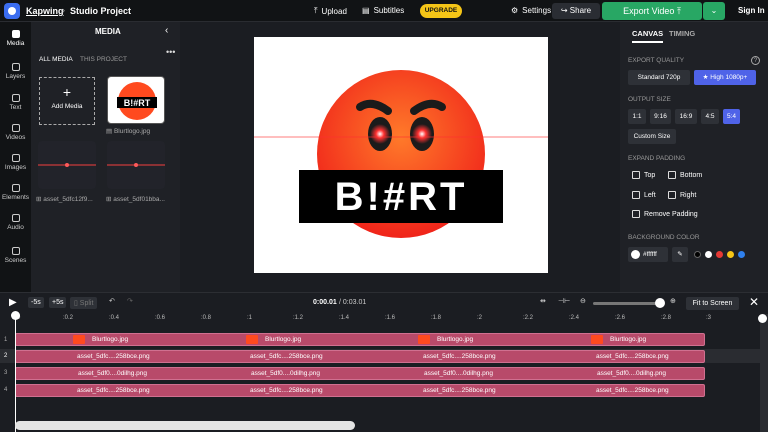 This screenshot has height=432, width=768. I want to click on rail-layers: Layers, so click(15, 71).